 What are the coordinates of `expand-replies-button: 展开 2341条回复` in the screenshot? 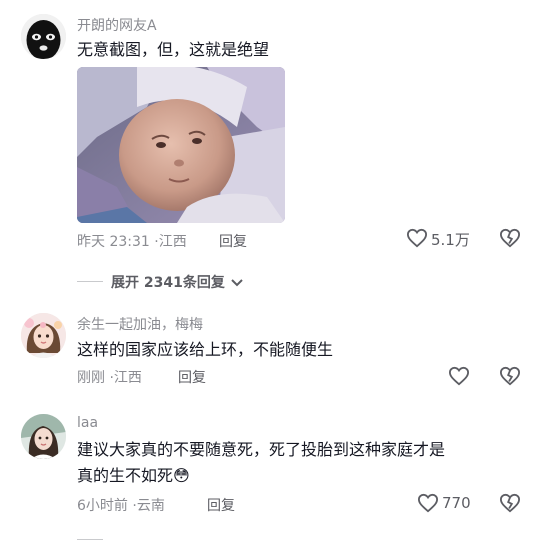 It's located at (177, 282).